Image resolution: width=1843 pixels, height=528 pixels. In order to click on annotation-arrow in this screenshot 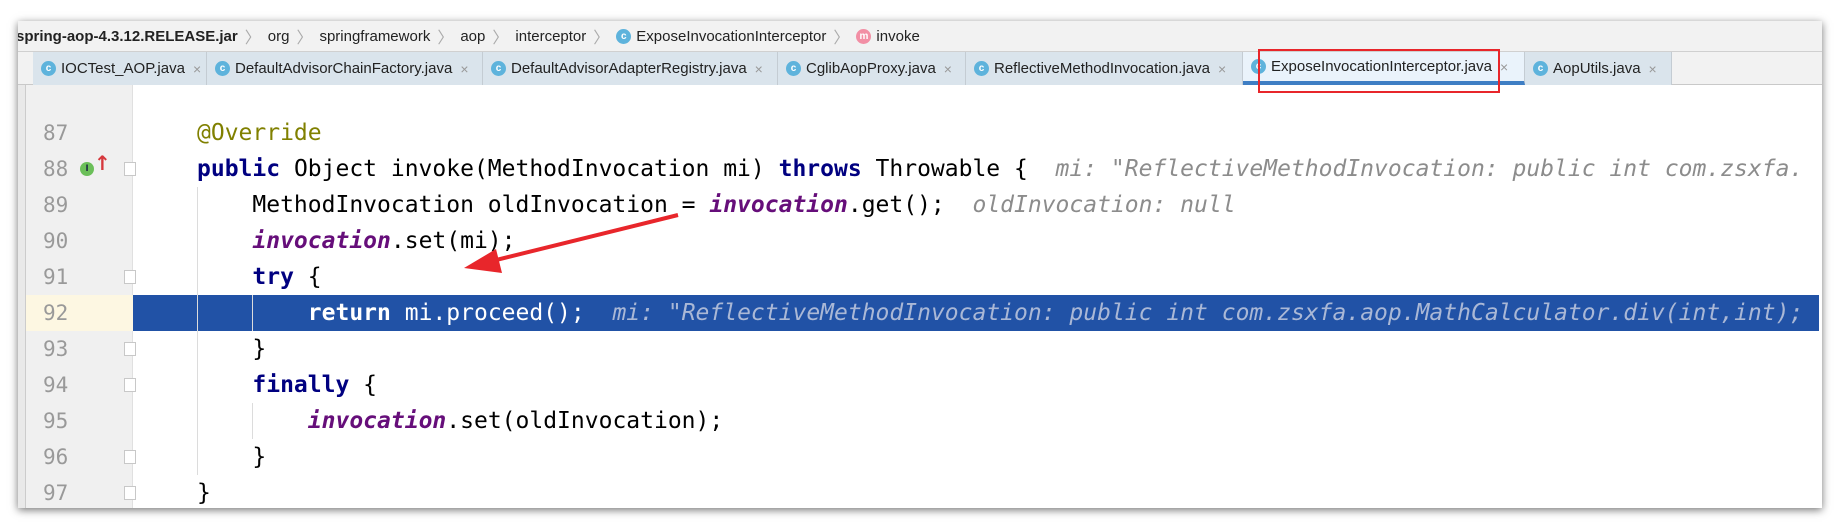, I will do `click(571, 243)`.